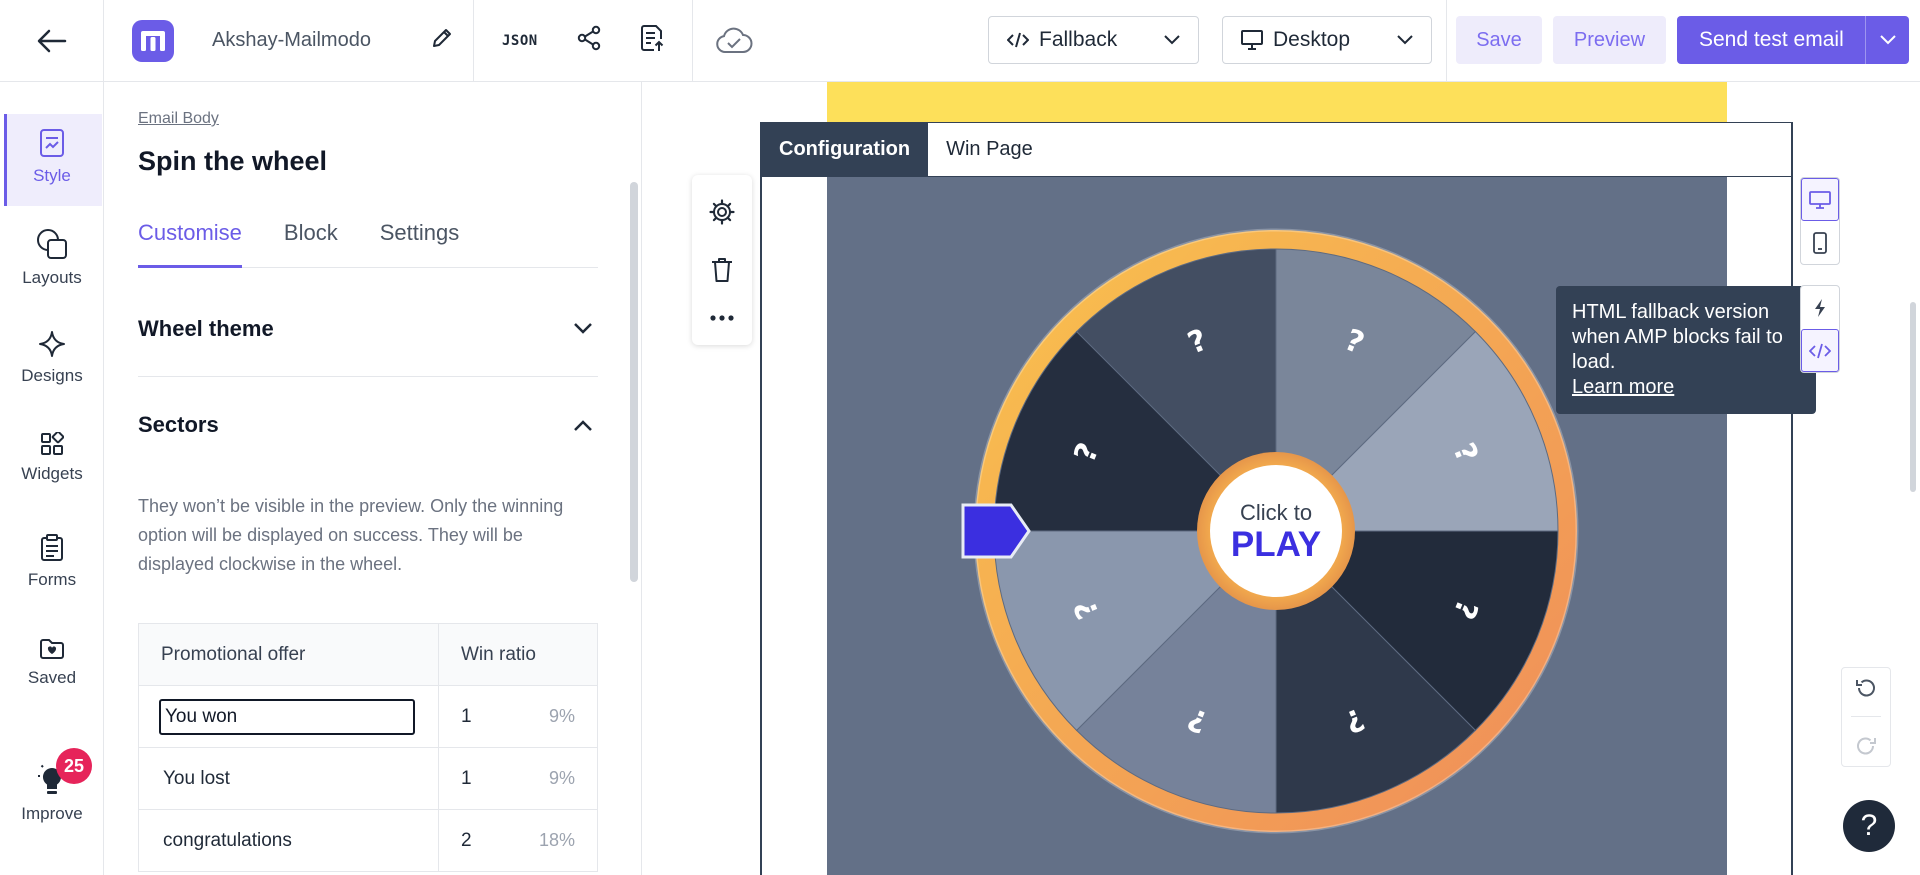 This screenshot has height=875, width=1920. What do you see at coordinates (368, 244) in the screenshot?
I see `panel-tabs: Customise Block Settings` at bounding box center [368, 244].